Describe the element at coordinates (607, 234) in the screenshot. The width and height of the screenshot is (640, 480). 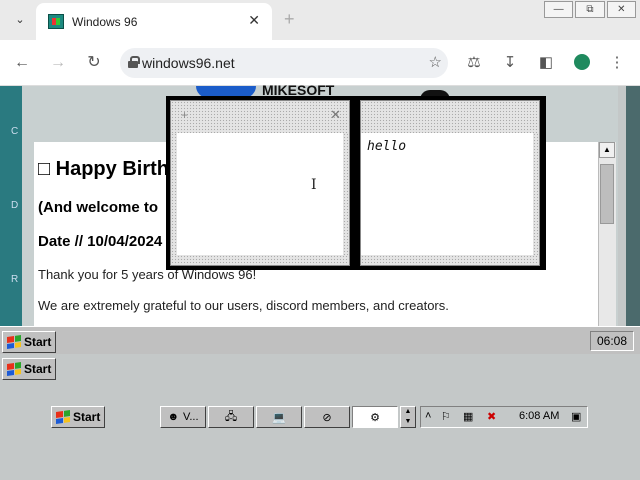
I see `article-scrollbar: ▲` at that location.